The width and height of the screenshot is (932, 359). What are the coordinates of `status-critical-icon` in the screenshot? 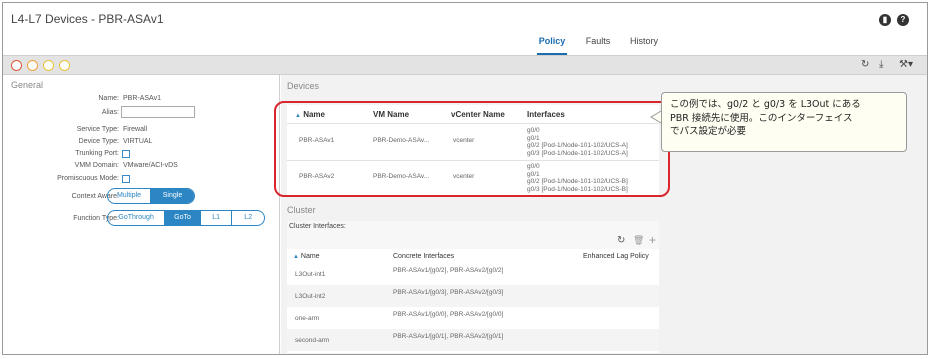 It's located at (16, 65).